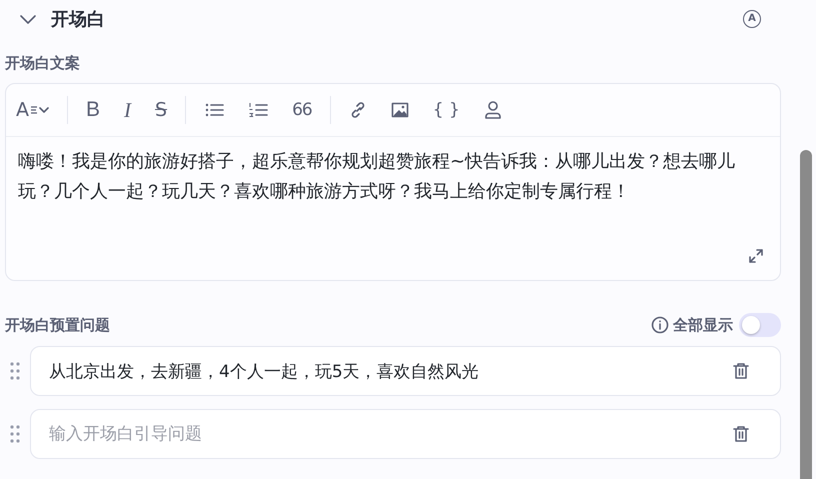 This screenshot has height=479, width=816. Describe the element at coordinates (756, 256) in the screenshot. I see `expand-icon` at that location.